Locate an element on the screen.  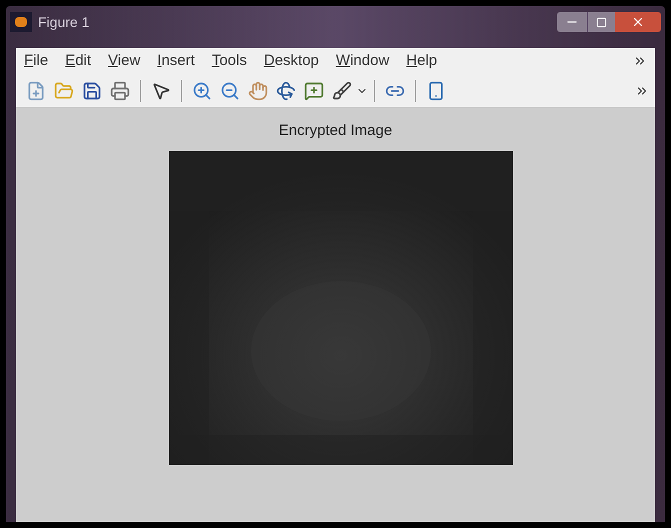
menu-item: File is located at coordinates (36, 61).